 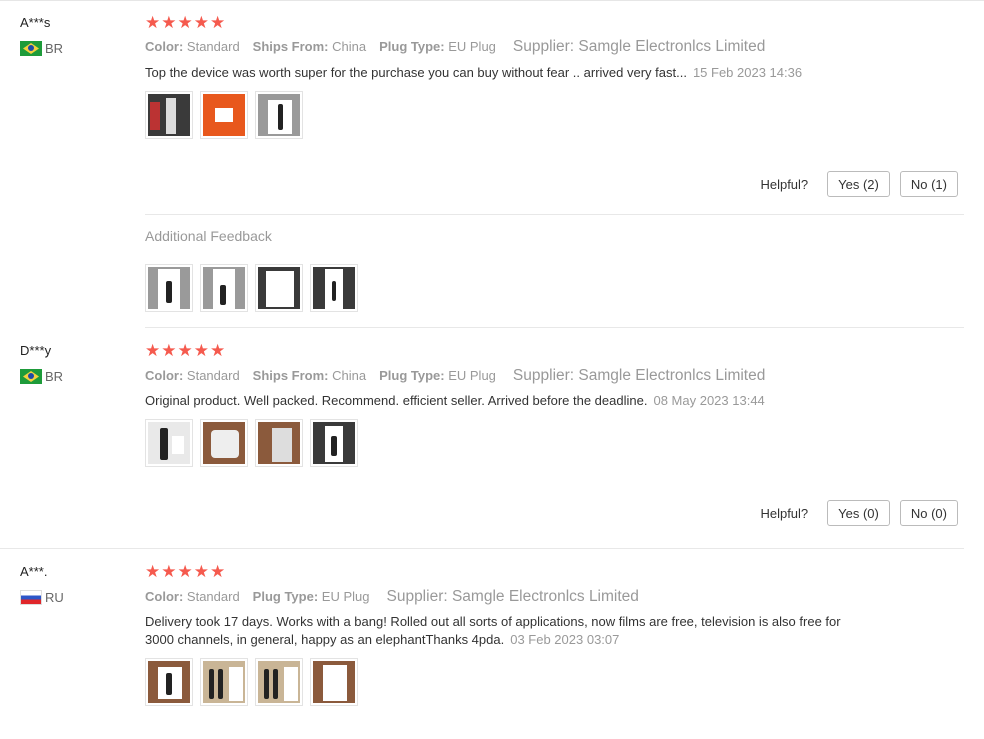 I want to click on reviewer-name: D***y, so click(x=36, y=350).